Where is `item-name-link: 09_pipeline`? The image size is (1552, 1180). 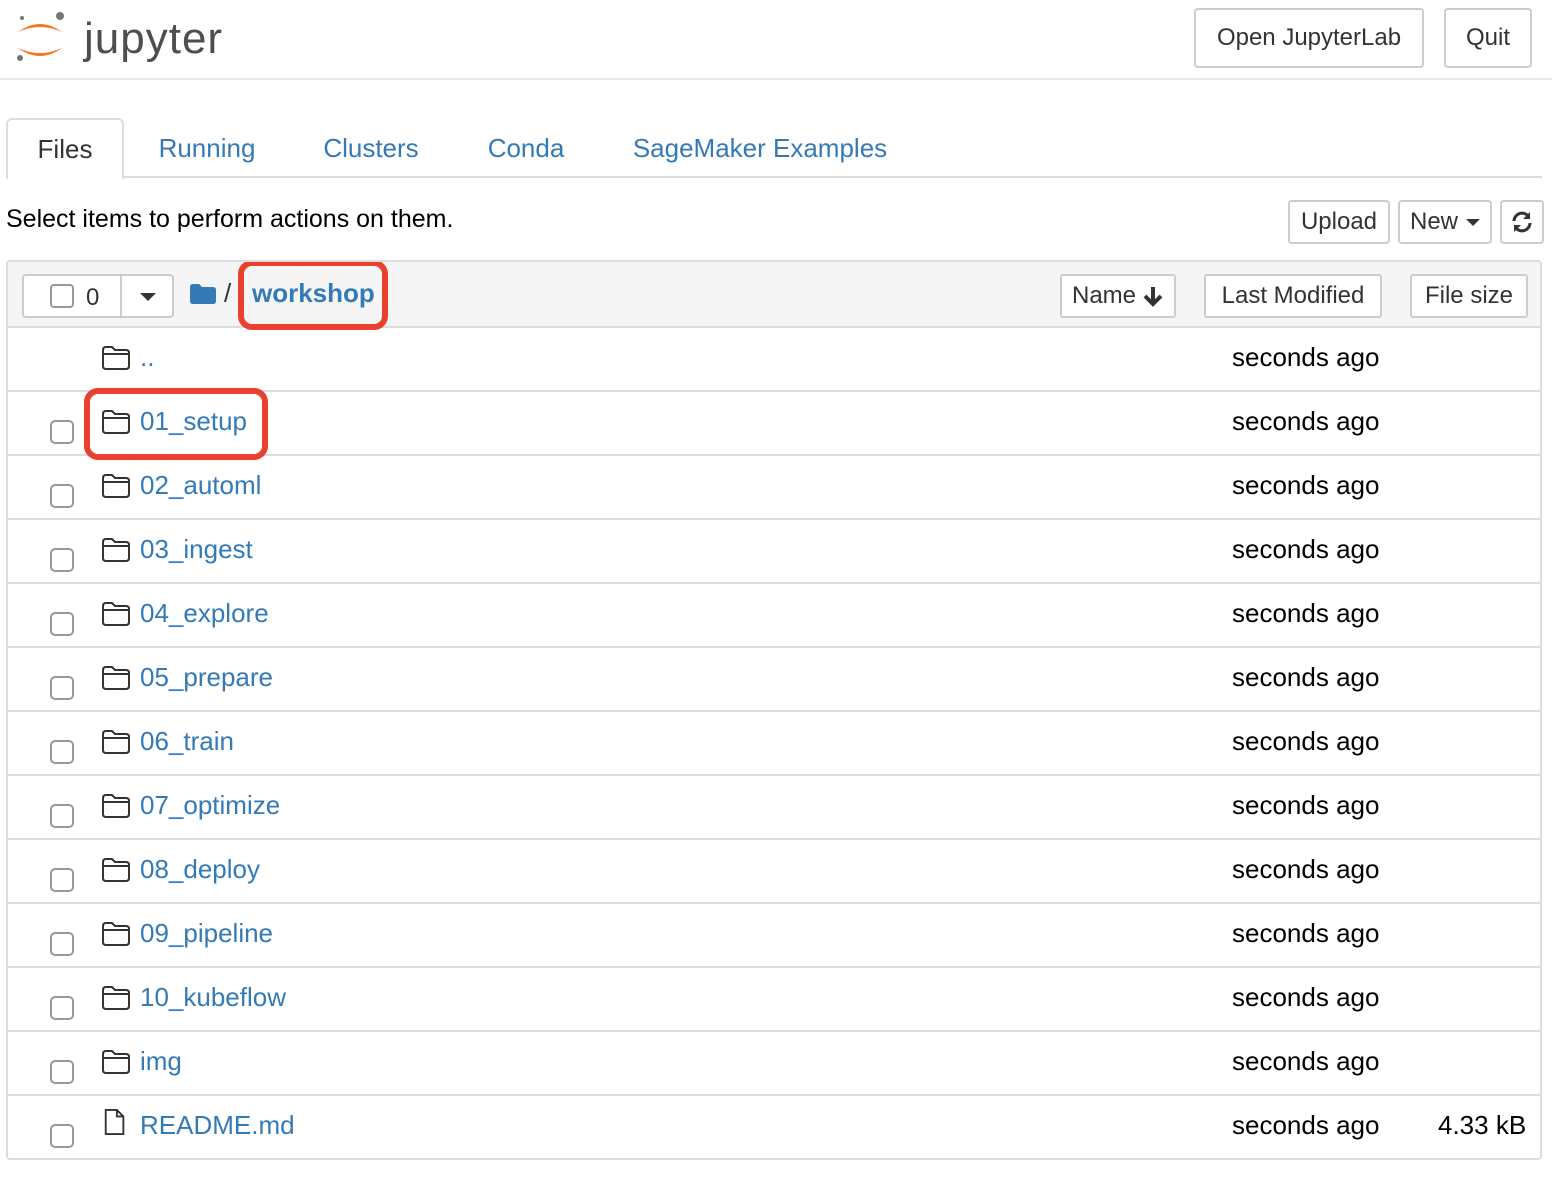
item-name-link: 09_pipeline is located at coordinates (206, 933).